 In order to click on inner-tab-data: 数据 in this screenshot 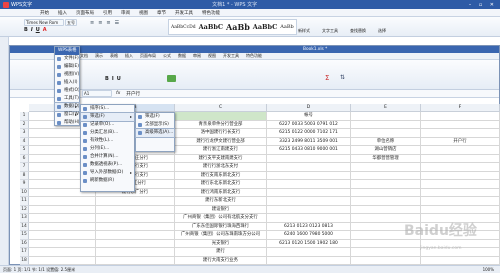, I will do `click(182, 56)`.